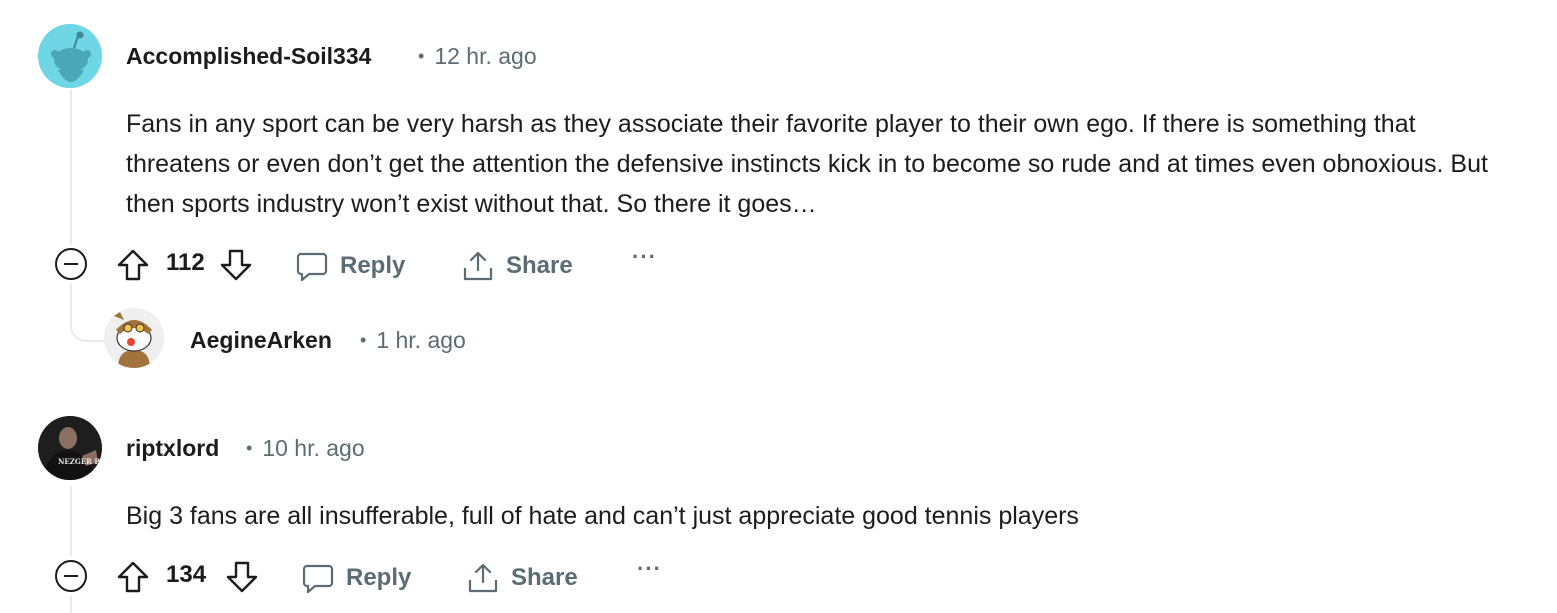  I want to click on comment-author: Accomplished-Soil334, so click(248, 56).